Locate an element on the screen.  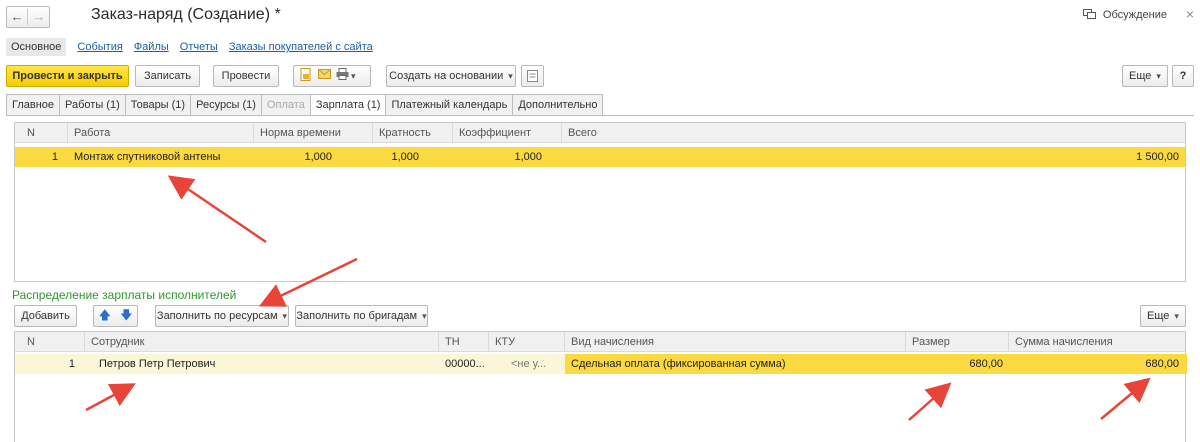
section-site-orders: Заказы покупателей с сайта is located at coordinates (301, 47).